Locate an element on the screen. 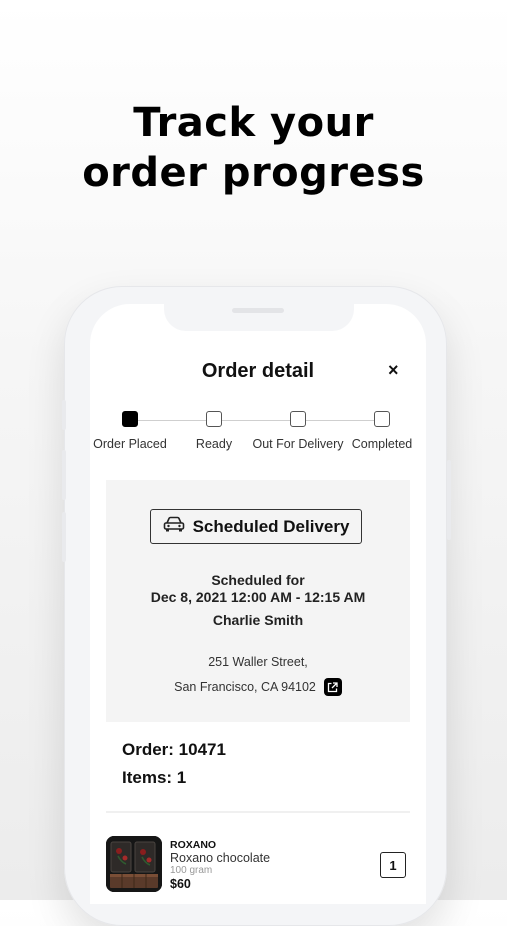 This screenshot has width=507, height=926. product-weight: 100 gram is located at coordinates (191, 870).